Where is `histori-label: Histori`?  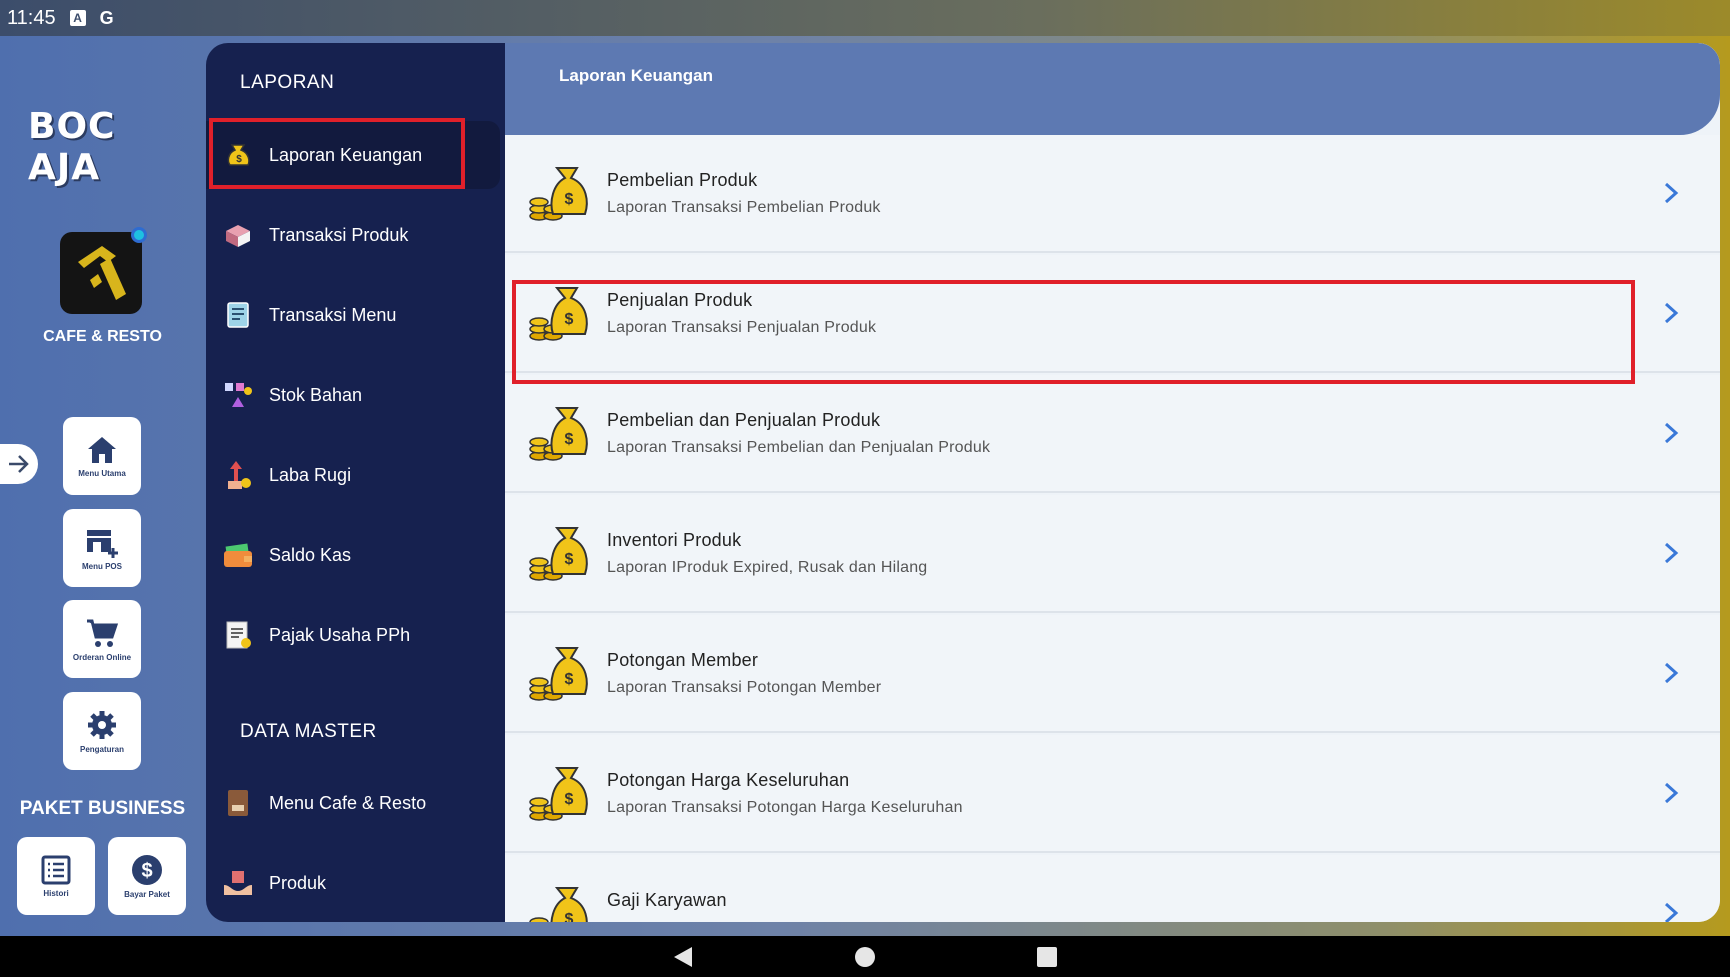 histori-label: Histori is located at coordinates (56, 893).